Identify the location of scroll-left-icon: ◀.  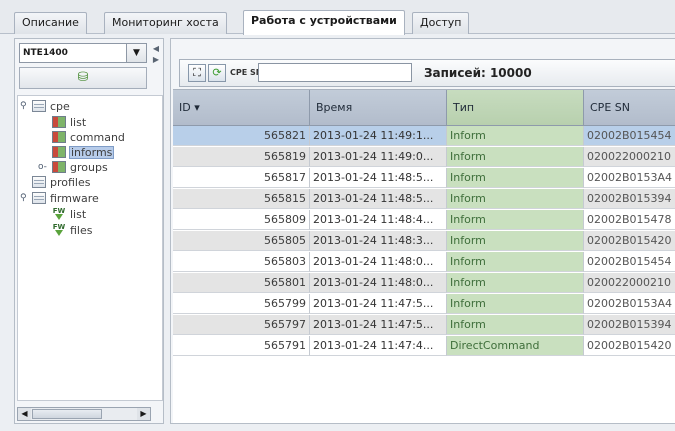
(24, 414).